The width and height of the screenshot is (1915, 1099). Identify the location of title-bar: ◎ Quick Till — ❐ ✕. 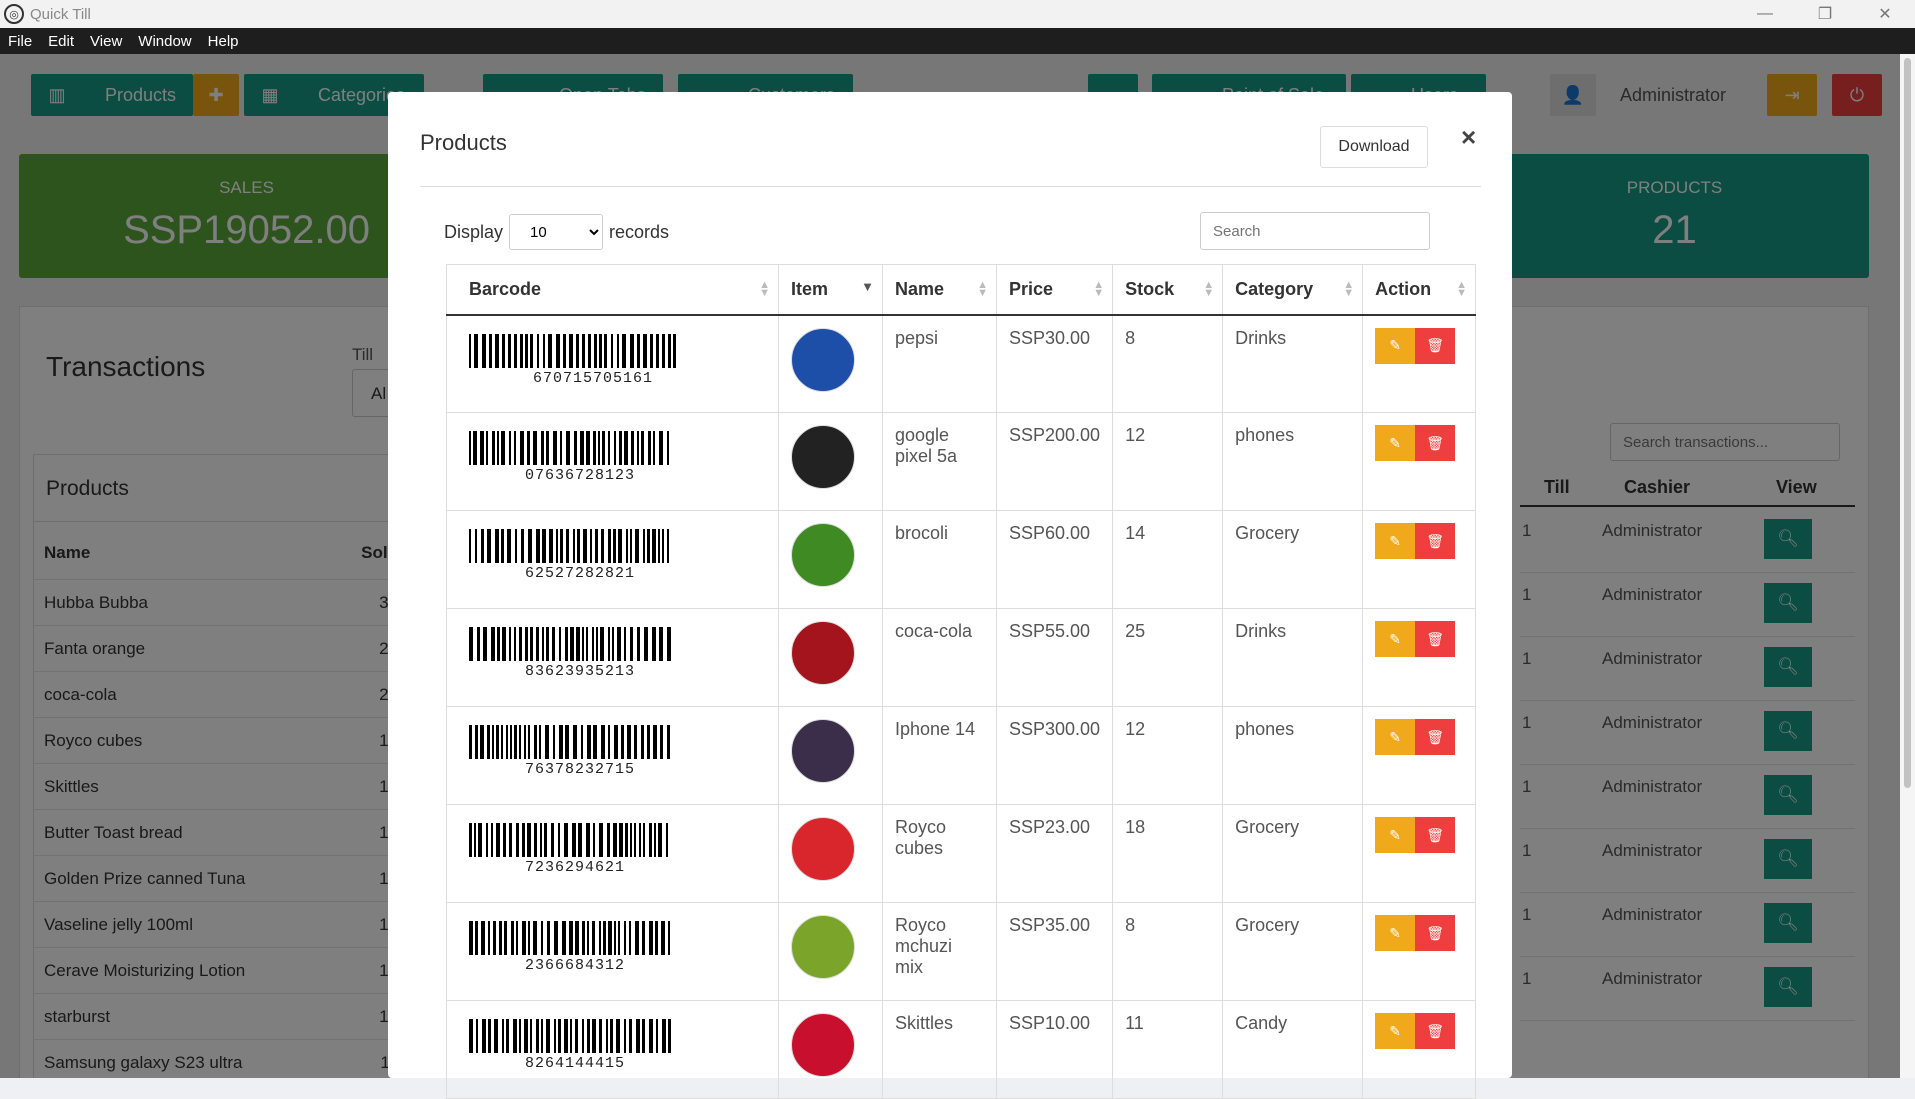
(957, 14).